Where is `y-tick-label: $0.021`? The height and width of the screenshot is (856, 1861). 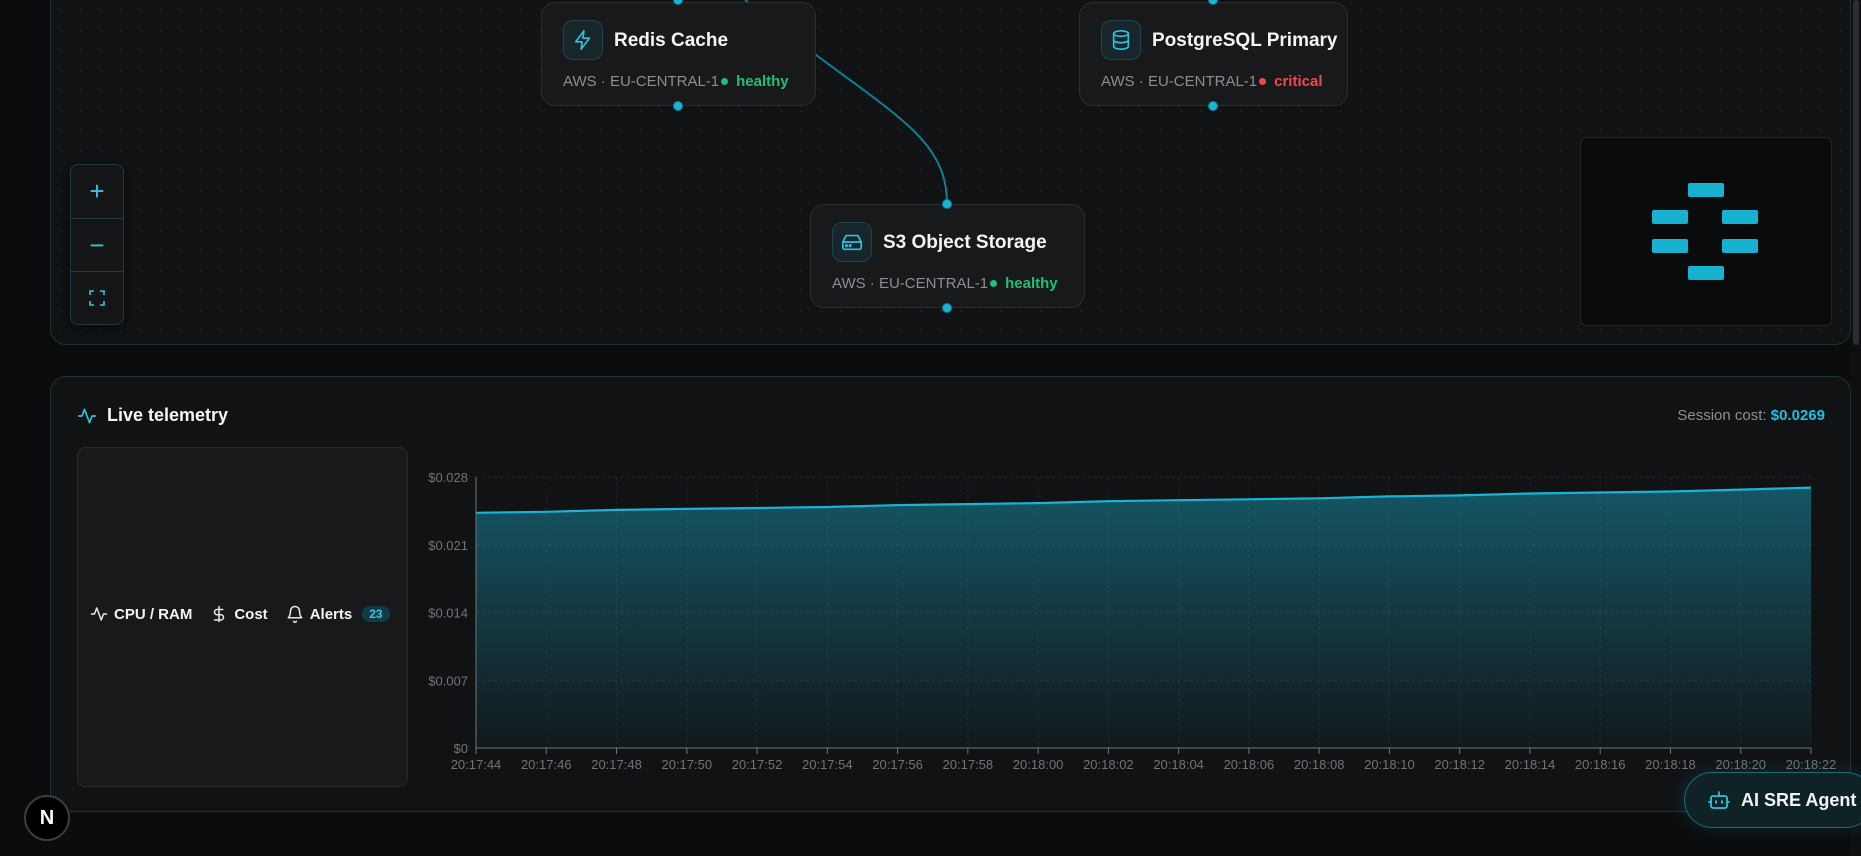 y-tick-label: $0.021 is located at coordinates (448, 545).